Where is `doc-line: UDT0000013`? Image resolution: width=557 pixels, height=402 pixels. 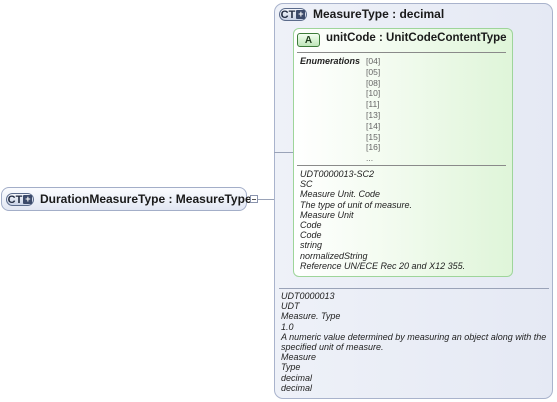 doc-line: UDT0000013 is located at coordinates (308, 296).